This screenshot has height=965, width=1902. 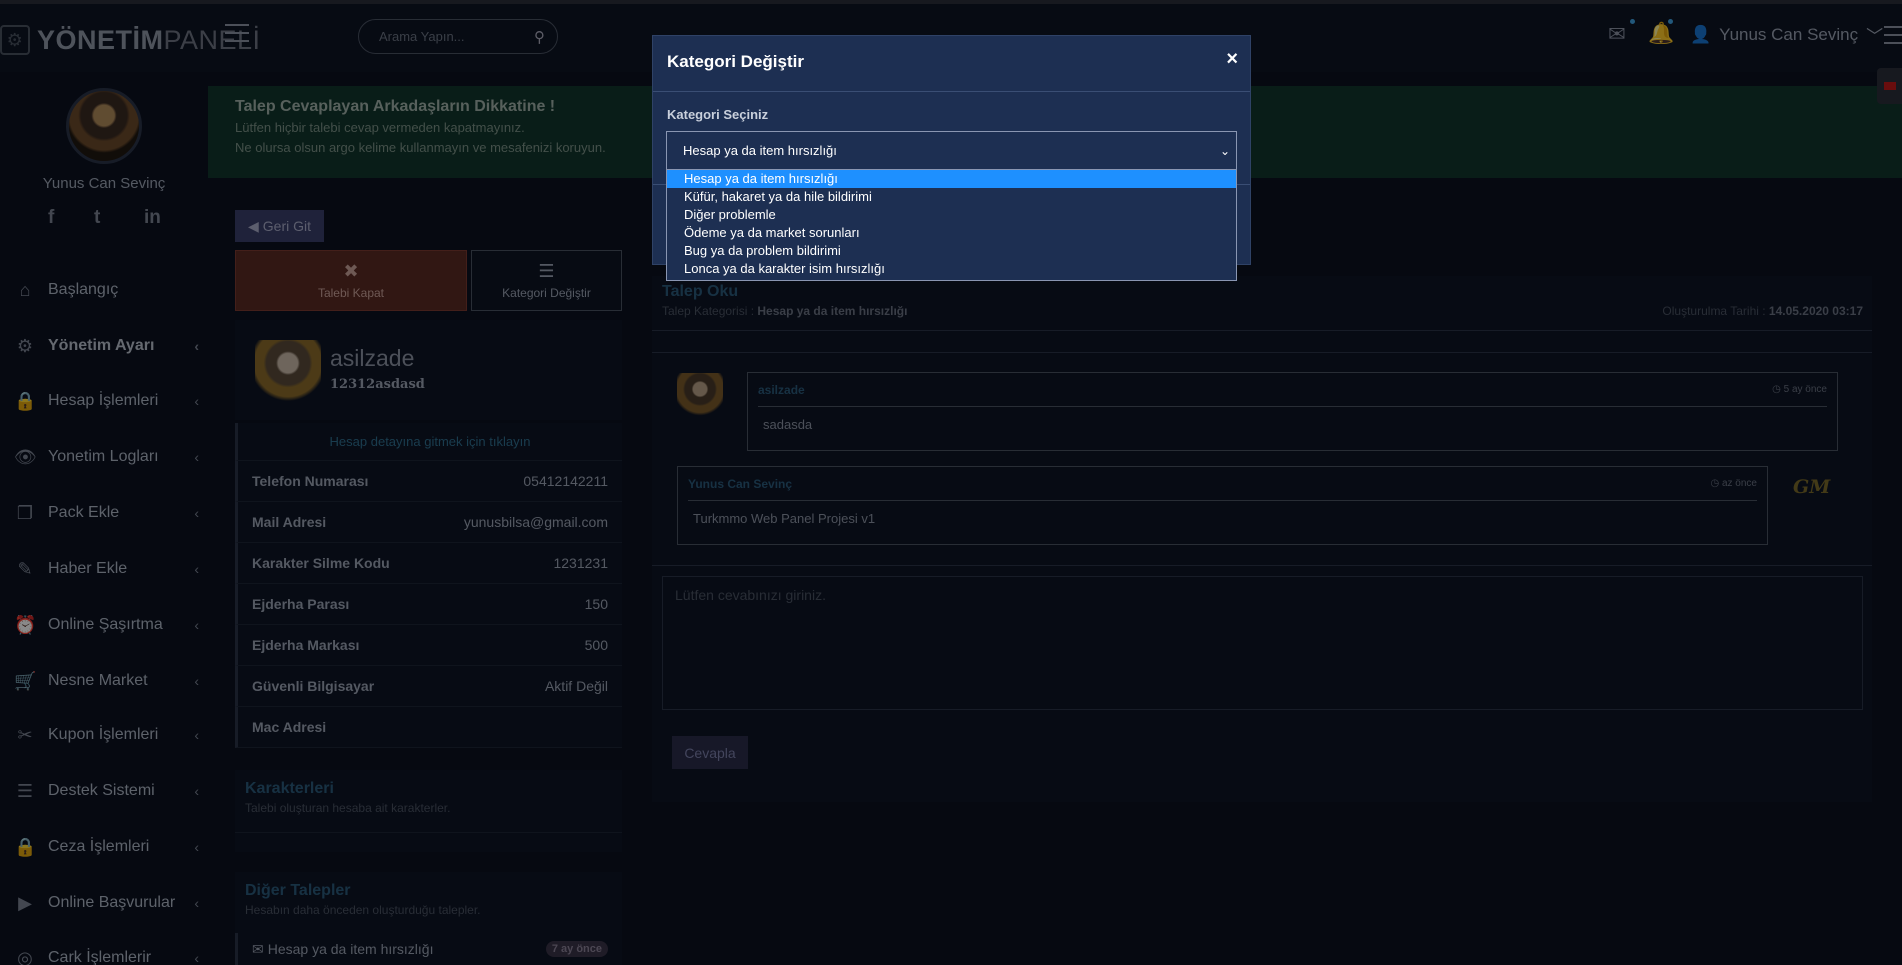 I want to click on category-select: Hesap ya da item hırsızlığı ⌄, so click(x=951, y=150).